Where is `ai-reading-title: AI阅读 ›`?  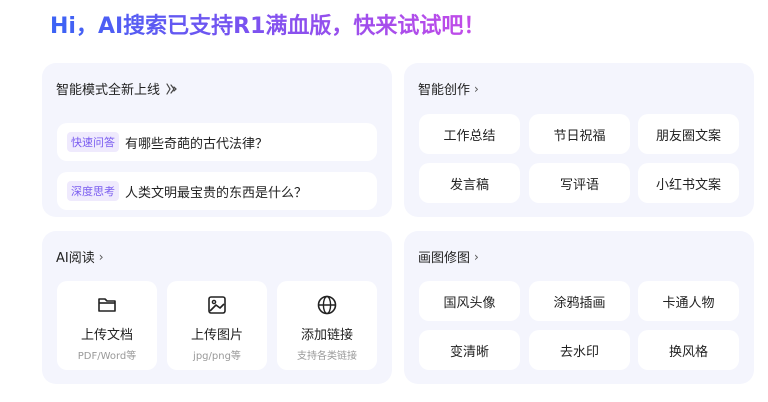
ai-reading-title: AI阅读 › is located at coordinates (80, 257).